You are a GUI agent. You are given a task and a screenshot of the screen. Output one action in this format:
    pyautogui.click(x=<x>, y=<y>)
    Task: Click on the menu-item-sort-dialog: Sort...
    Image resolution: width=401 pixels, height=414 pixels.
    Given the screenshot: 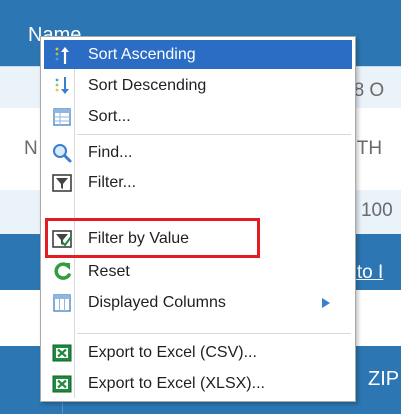 What is the action you would take?
    pyautogui.click(x=198, y=116)
    